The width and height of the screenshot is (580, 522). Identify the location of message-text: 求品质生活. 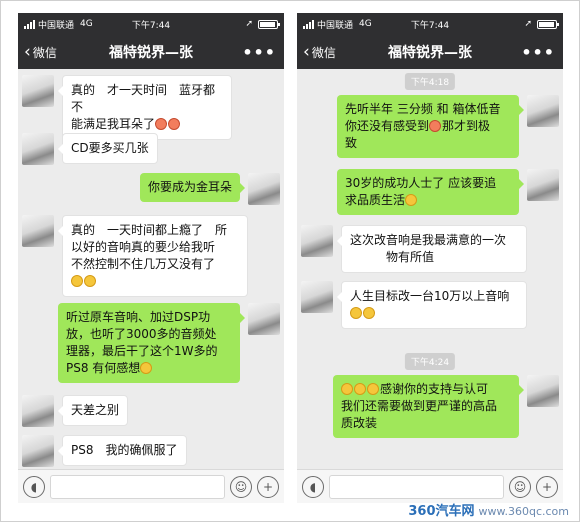
(375, 200).